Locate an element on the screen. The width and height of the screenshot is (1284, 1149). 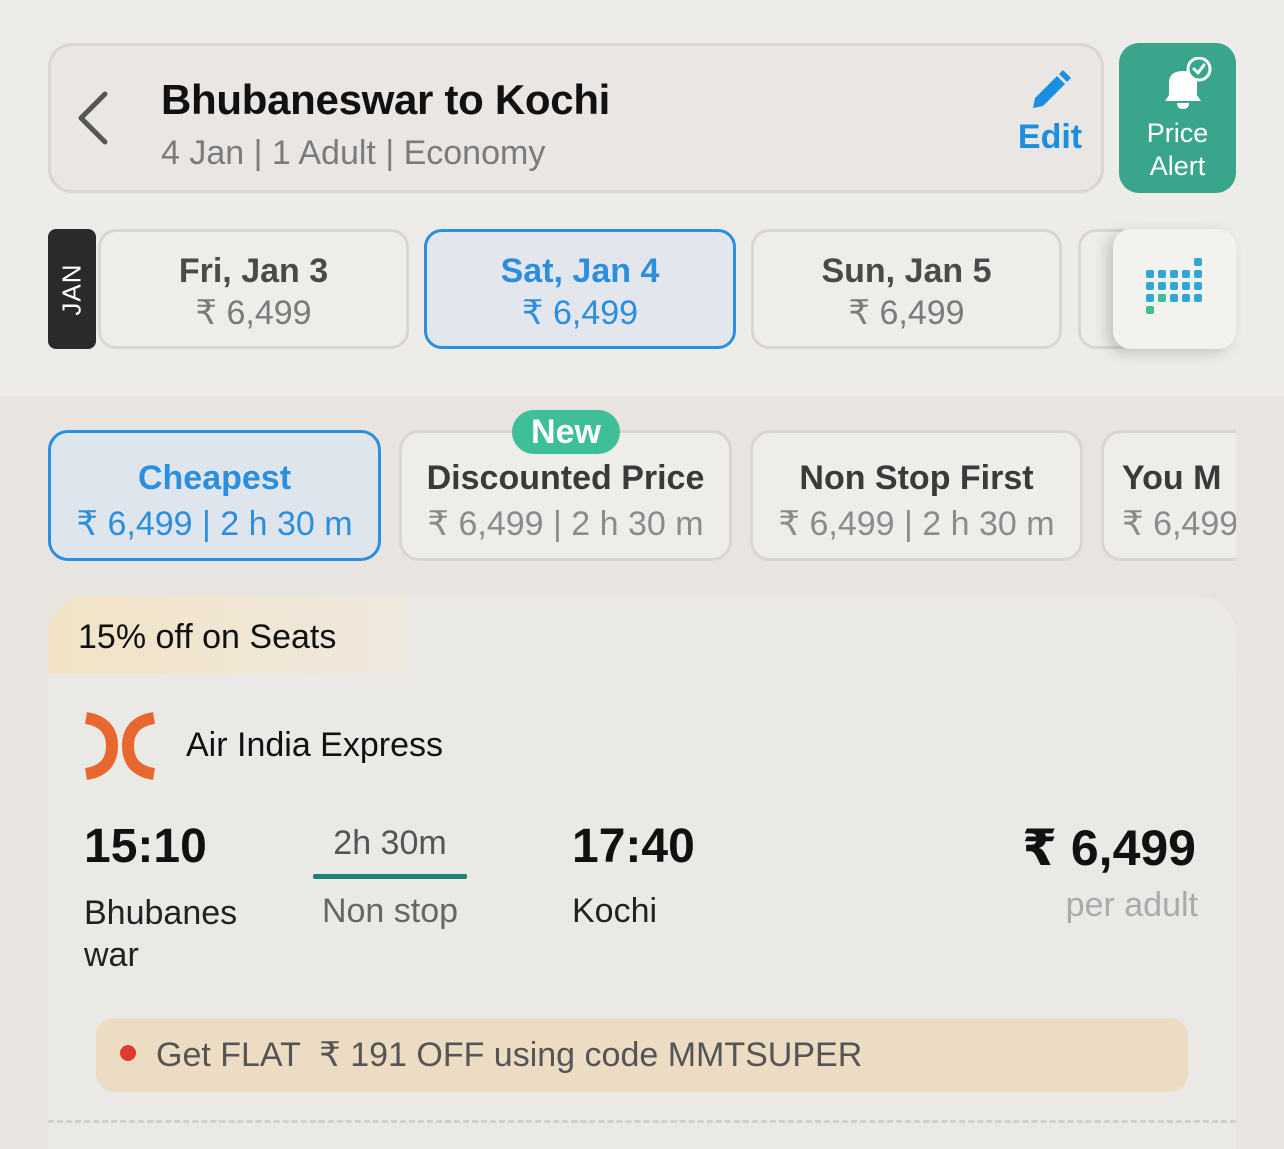
sort-tab-title: Cheapest is located at coordinates (214, 478).